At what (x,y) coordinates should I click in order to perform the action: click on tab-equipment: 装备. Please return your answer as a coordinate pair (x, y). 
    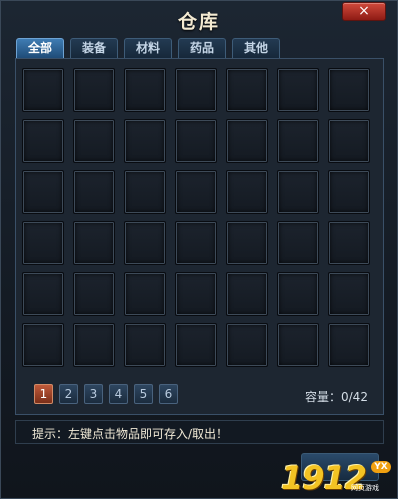
    Looking at the image, I should click on (94, 48).